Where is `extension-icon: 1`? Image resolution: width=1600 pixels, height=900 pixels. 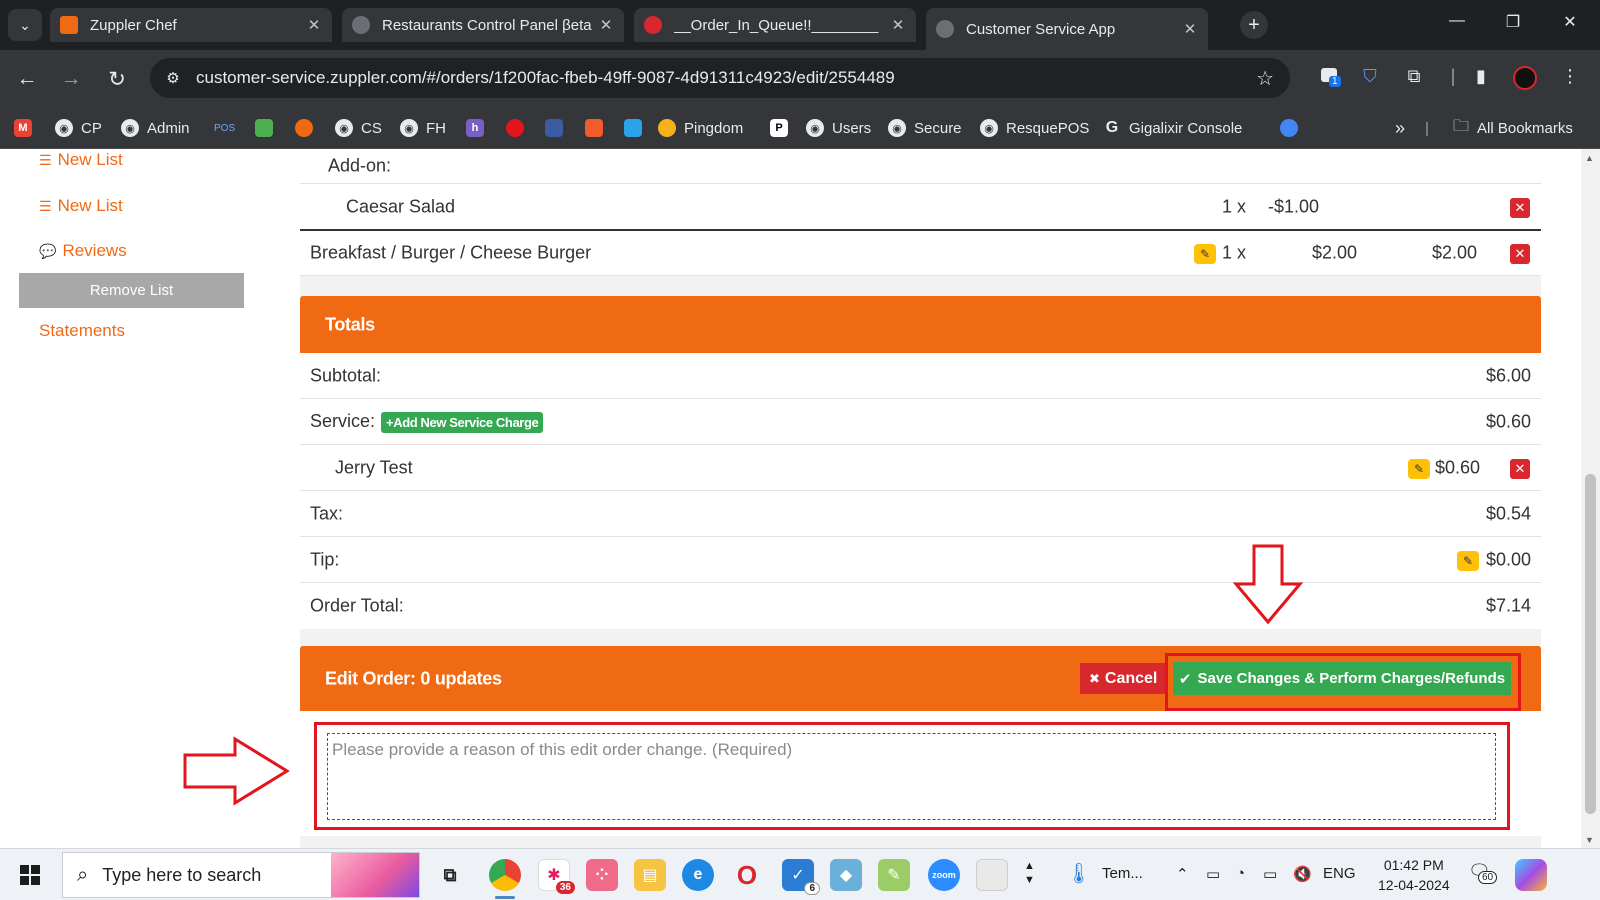
extension-icon: 1 is located at coordinates (1329, 76).